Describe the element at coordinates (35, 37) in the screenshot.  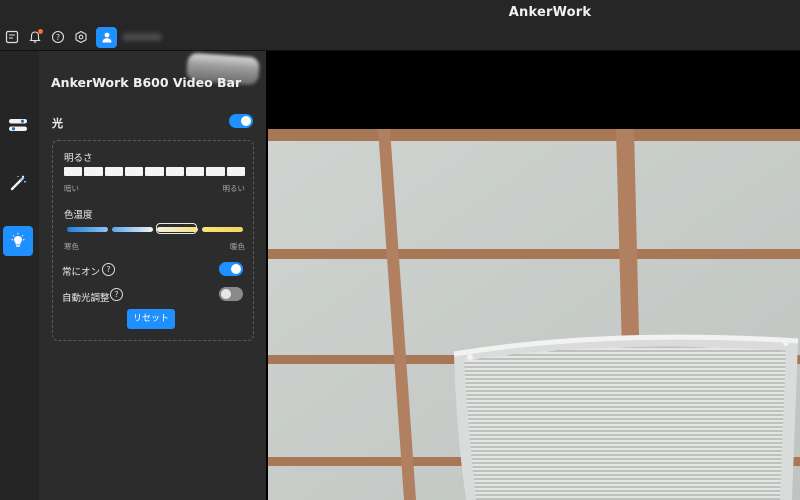
I see `bell-icon` at that location.